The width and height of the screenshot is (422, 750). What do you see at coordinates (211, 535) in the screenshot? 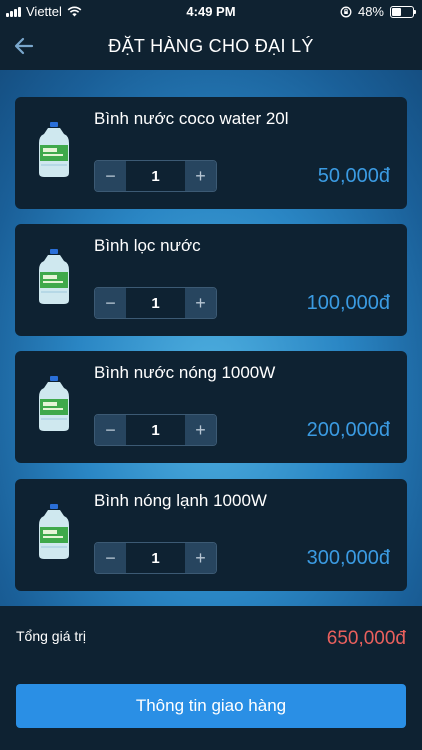
I see `product-card: Bình nóng lạnh 1000W − 1 + 300,000đ` at bounding box center [211, 535].